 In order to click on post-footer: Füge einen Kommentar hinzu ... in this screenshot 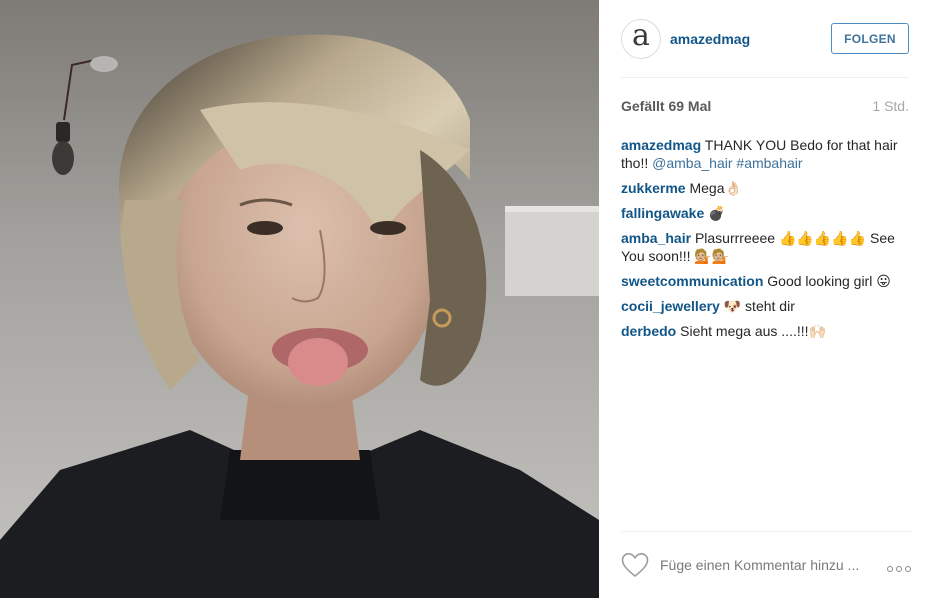, I will do `click(766, 564)`.